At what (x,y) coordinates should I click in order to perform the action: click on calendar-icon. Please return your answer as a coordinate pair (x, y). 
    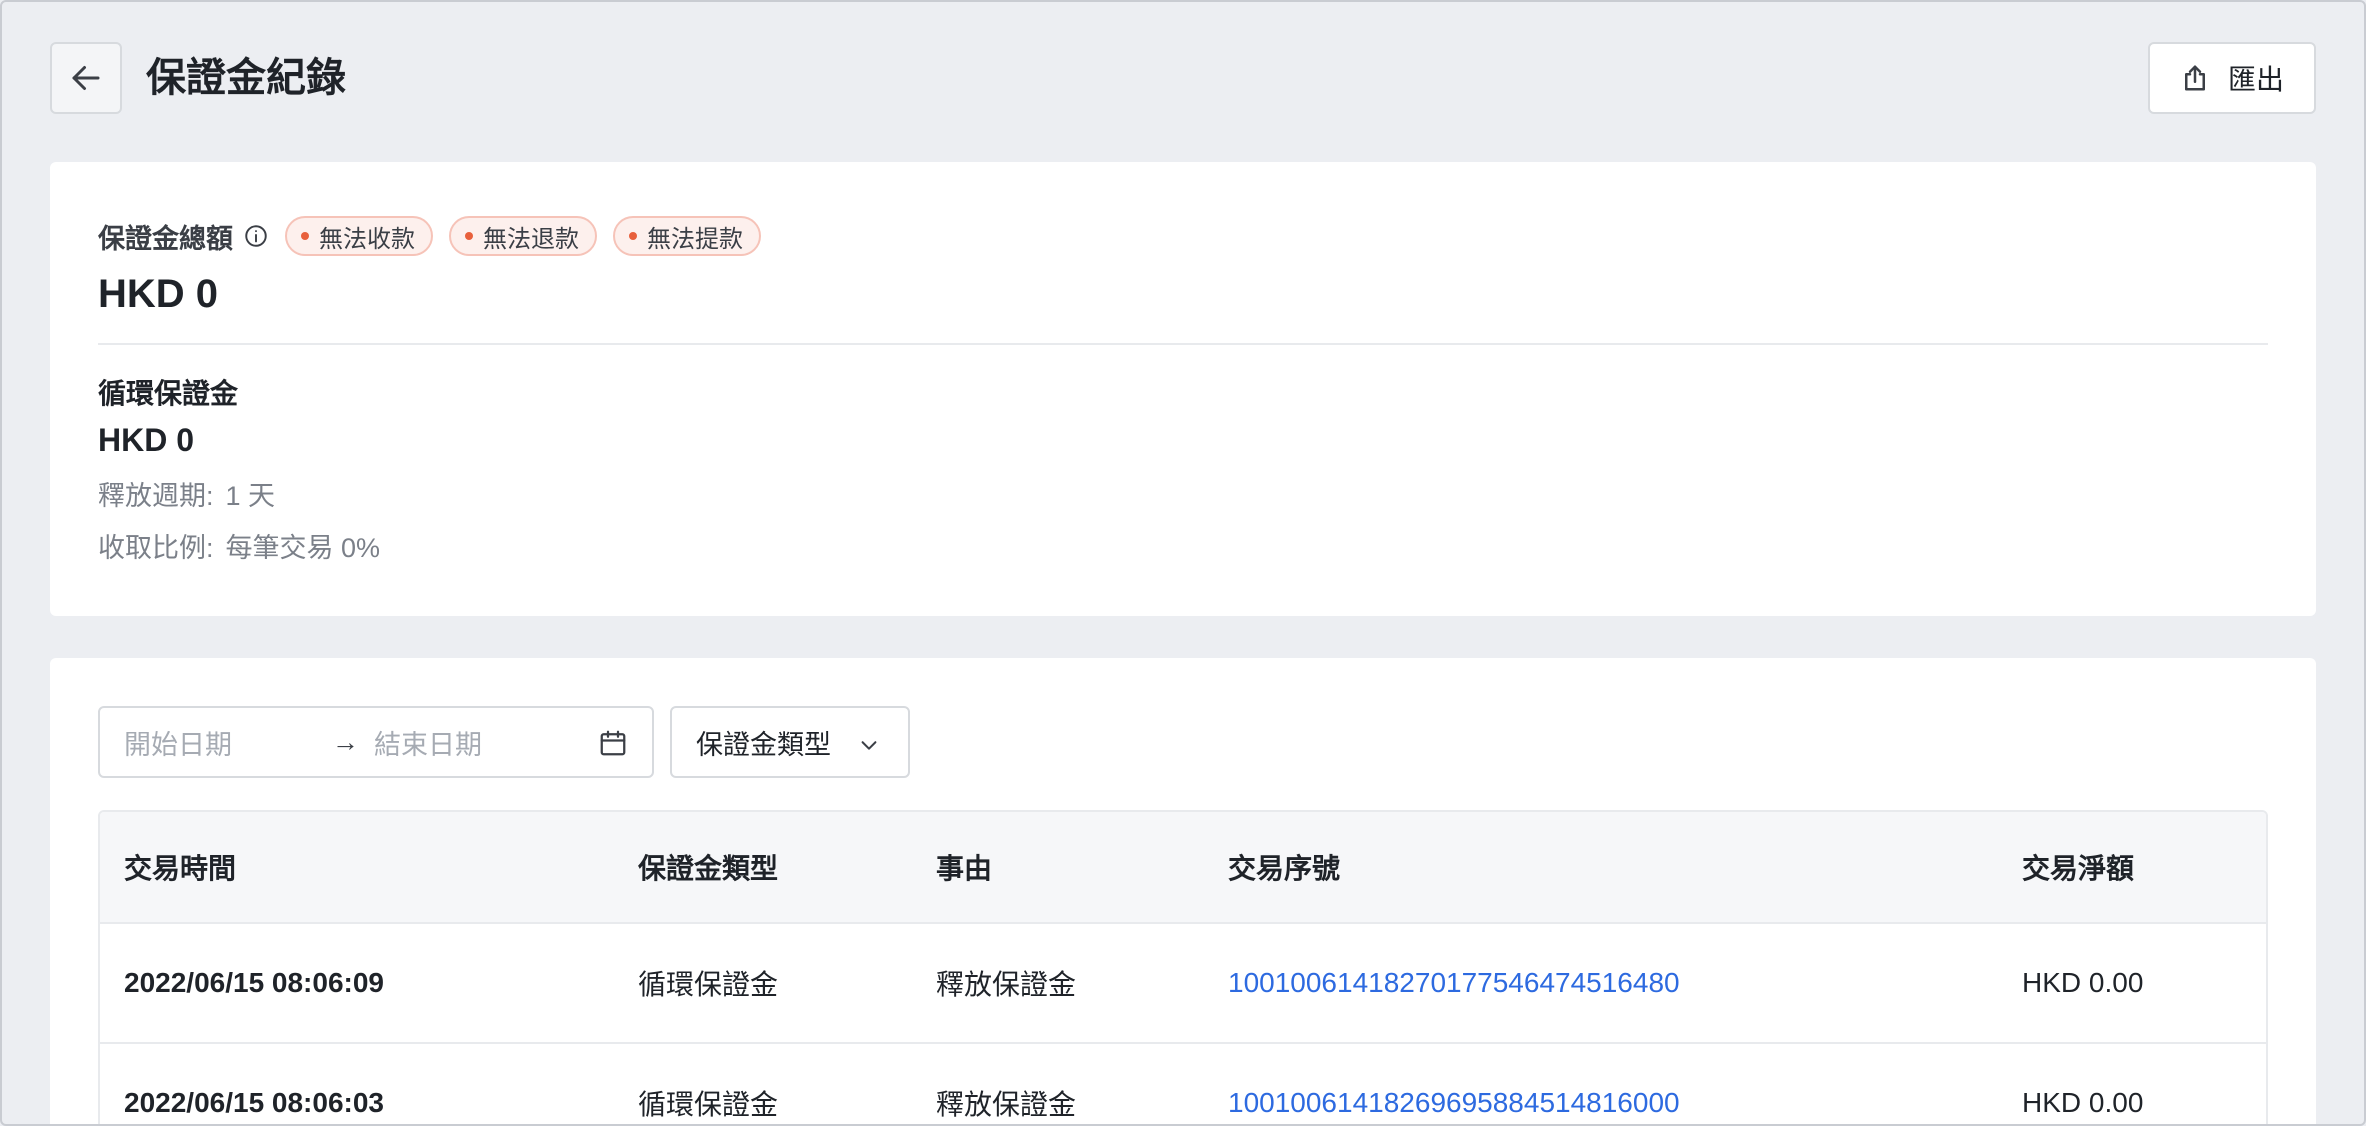
    Looking at the image, I should click on (613, 743).